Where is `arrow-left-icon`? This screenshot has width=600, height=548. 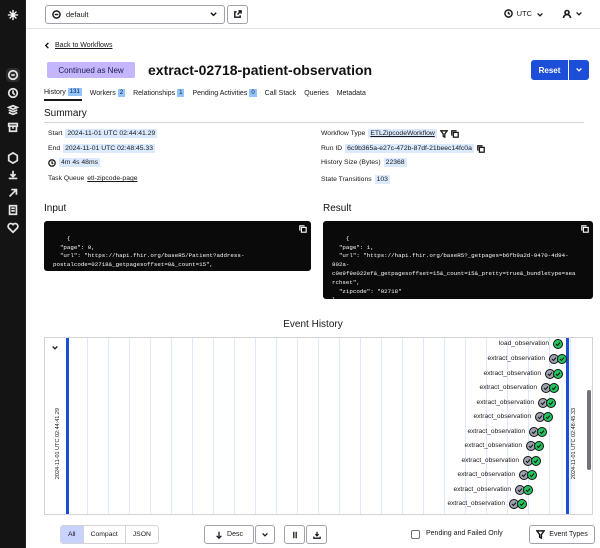
arrow-left-icon is located at coordinates (46, 45).